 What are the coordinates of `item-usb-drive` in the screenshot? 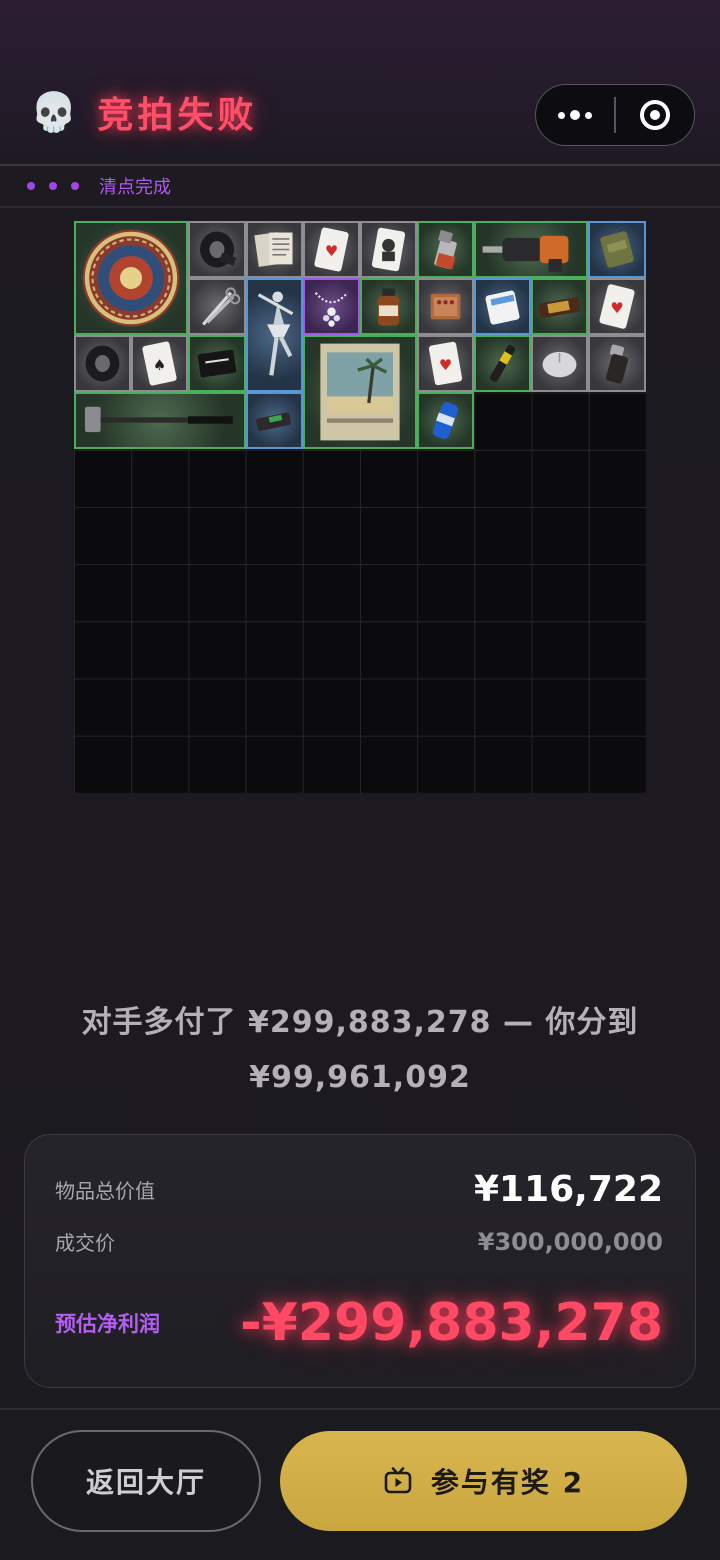 It's located at (274, 420).